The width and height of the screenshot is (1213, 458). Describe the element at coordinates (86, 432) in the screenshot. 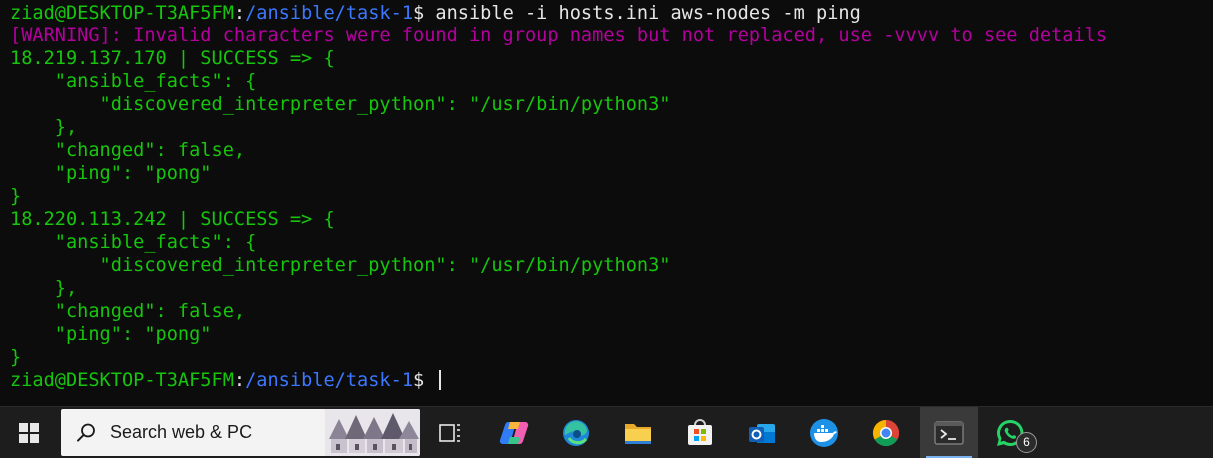

I see `search-icon` at that location.